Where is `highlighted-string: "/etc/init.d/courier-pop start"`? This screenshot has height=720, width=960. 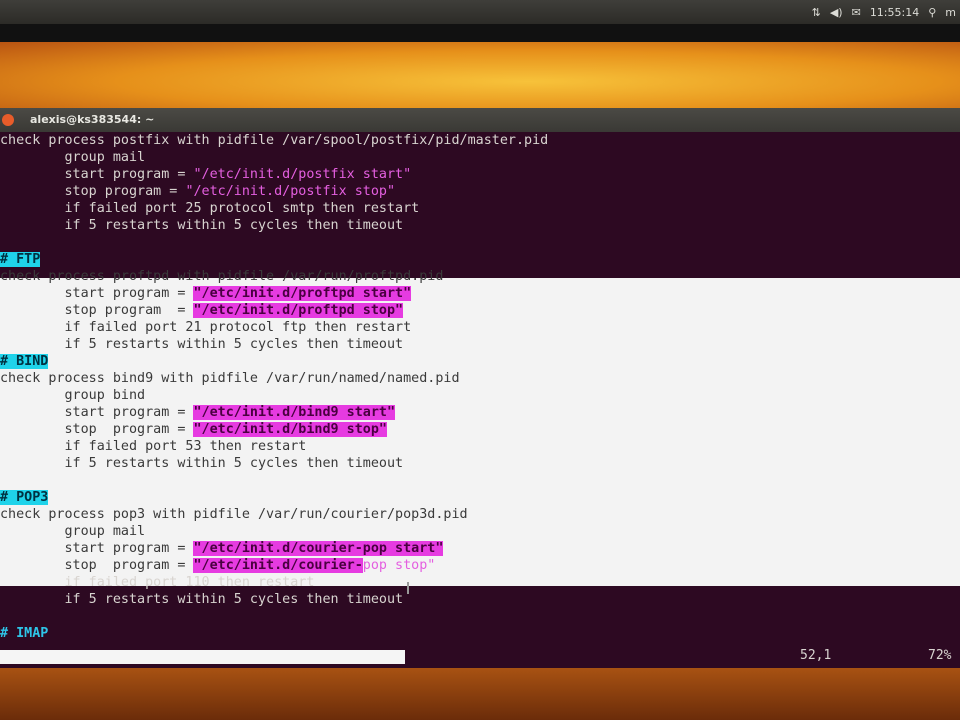 highlighted-string: "/etc/init.d/courier-pop start" is located at coordinates (318, 548).